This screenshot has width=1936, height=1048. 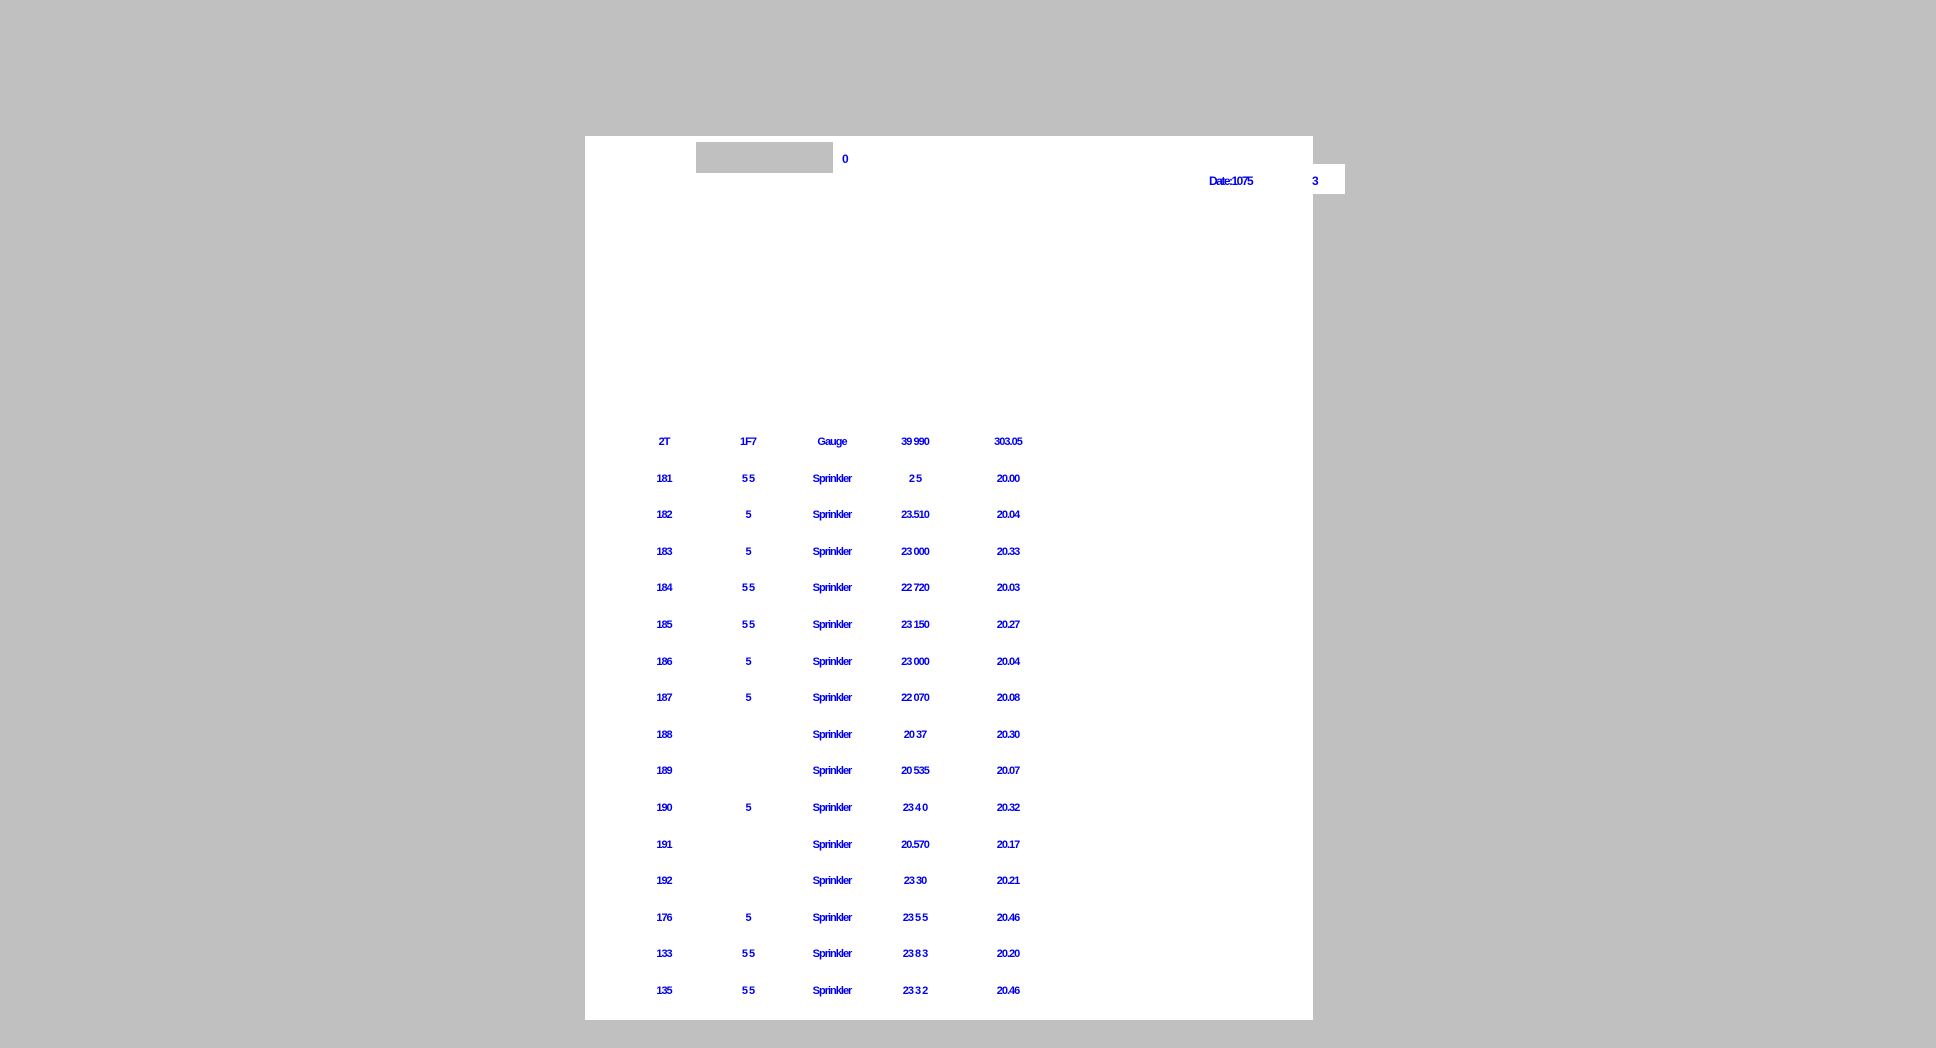 What do you see at coordinates (764, 157) in the screenshot?
I see `redacted-field` at bounding box center [764, 157].